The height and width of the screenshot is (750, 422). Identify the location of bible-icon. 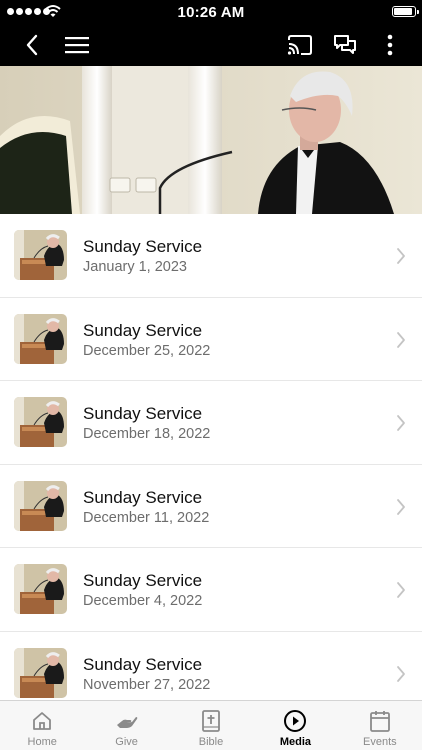
(211, 721).